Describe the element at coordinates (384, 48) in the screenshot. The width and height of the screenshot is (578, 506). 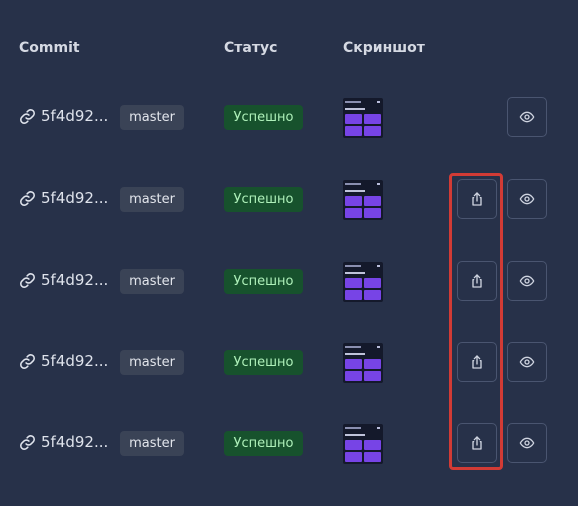
I see `header-screenshot: Скриншот` at that location.